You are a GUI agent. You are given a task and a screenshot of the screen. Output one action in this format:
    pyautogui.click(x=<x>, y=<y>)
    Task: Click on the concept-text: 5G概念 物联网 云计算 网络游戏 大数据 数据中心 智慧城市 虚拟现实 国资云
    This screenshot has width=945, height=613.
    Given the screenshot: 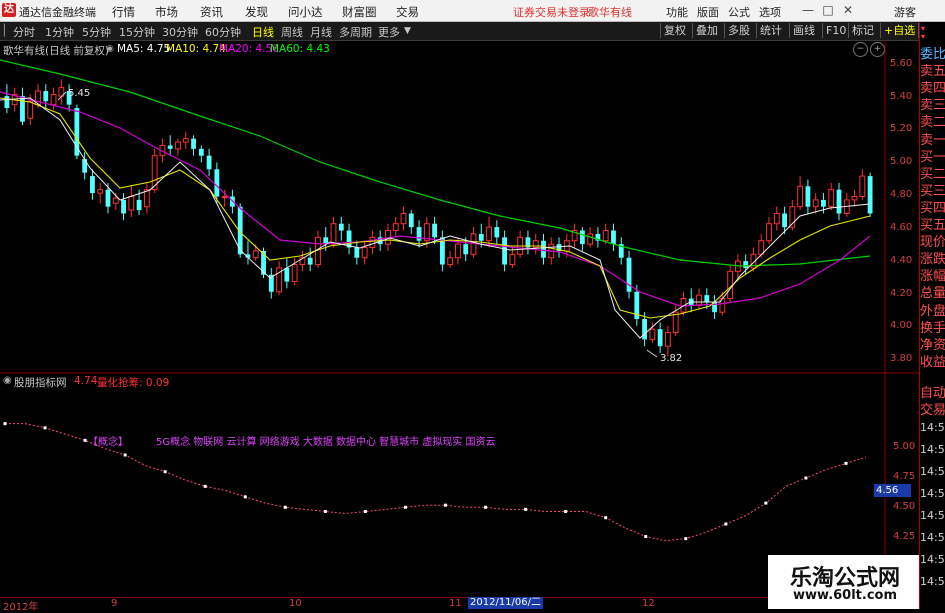 What is the action you would take?
    pyautogui.click(x=326, y=442)
    